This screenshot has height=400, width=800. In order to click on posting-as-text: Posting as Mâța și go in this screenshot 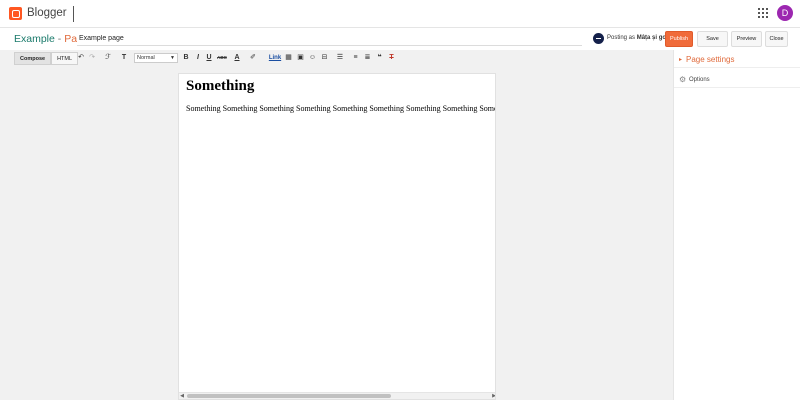, I will do `click(636, 38)`.